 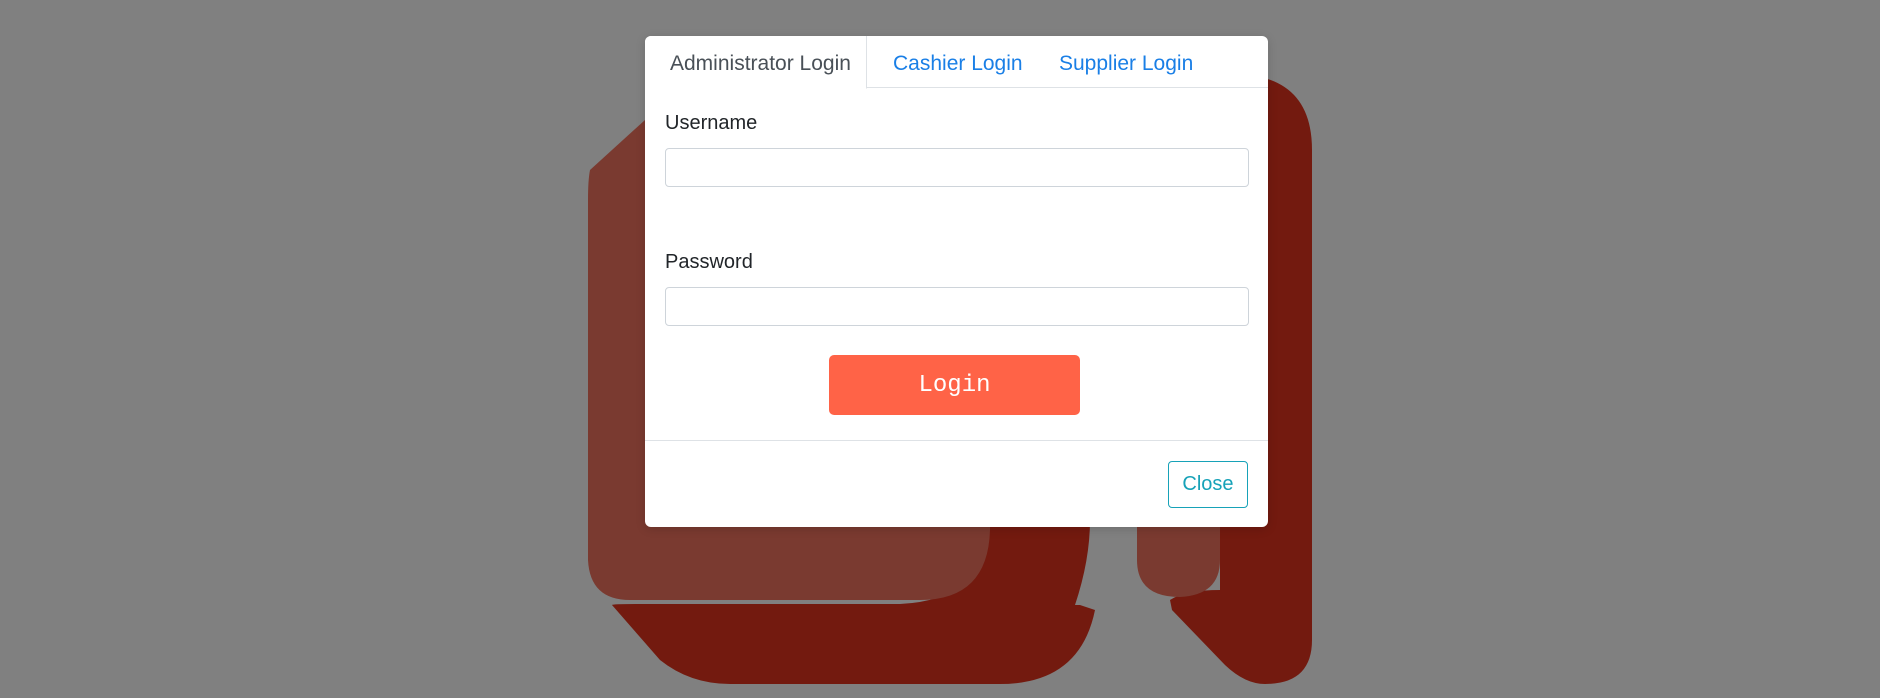 What do you see at coordinates (711, 123) in the screenshot?
I see `username-label: Username` at bounding box center [711, 123].